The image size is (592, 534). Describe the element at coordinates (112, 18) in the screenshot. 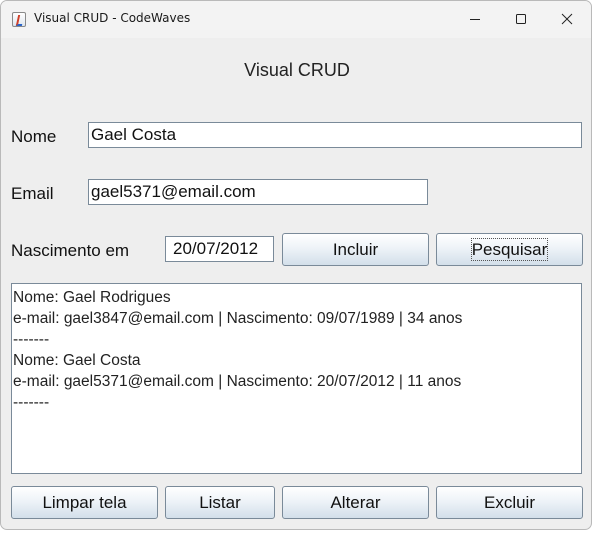

I see `window-title: Visual CRUD - CodeWaves` at that location.